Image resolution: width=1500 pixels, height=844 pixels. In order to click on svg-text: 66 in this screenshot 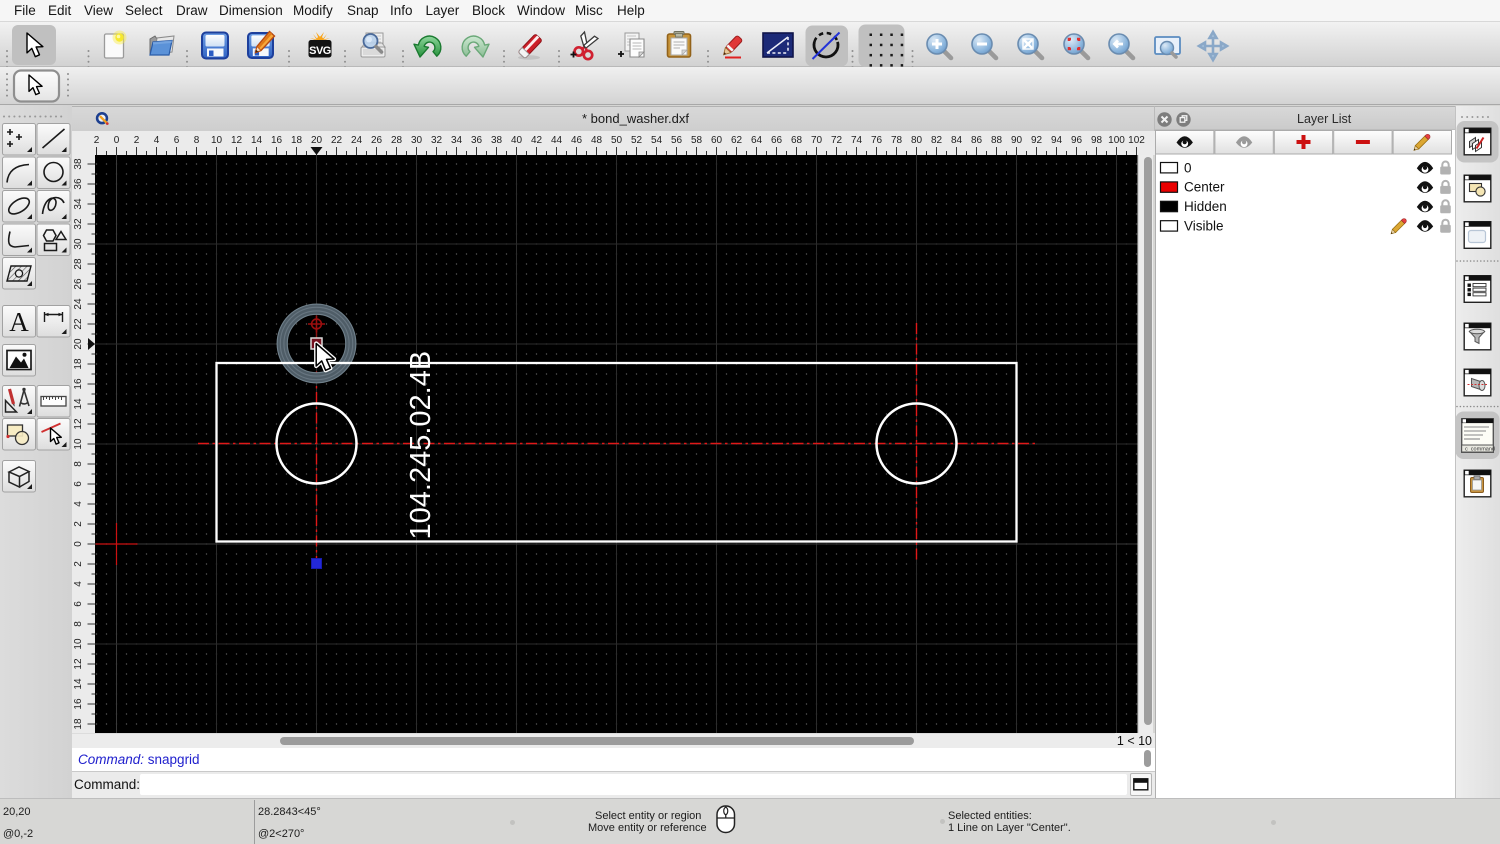, I will do `click(777, 140)`.